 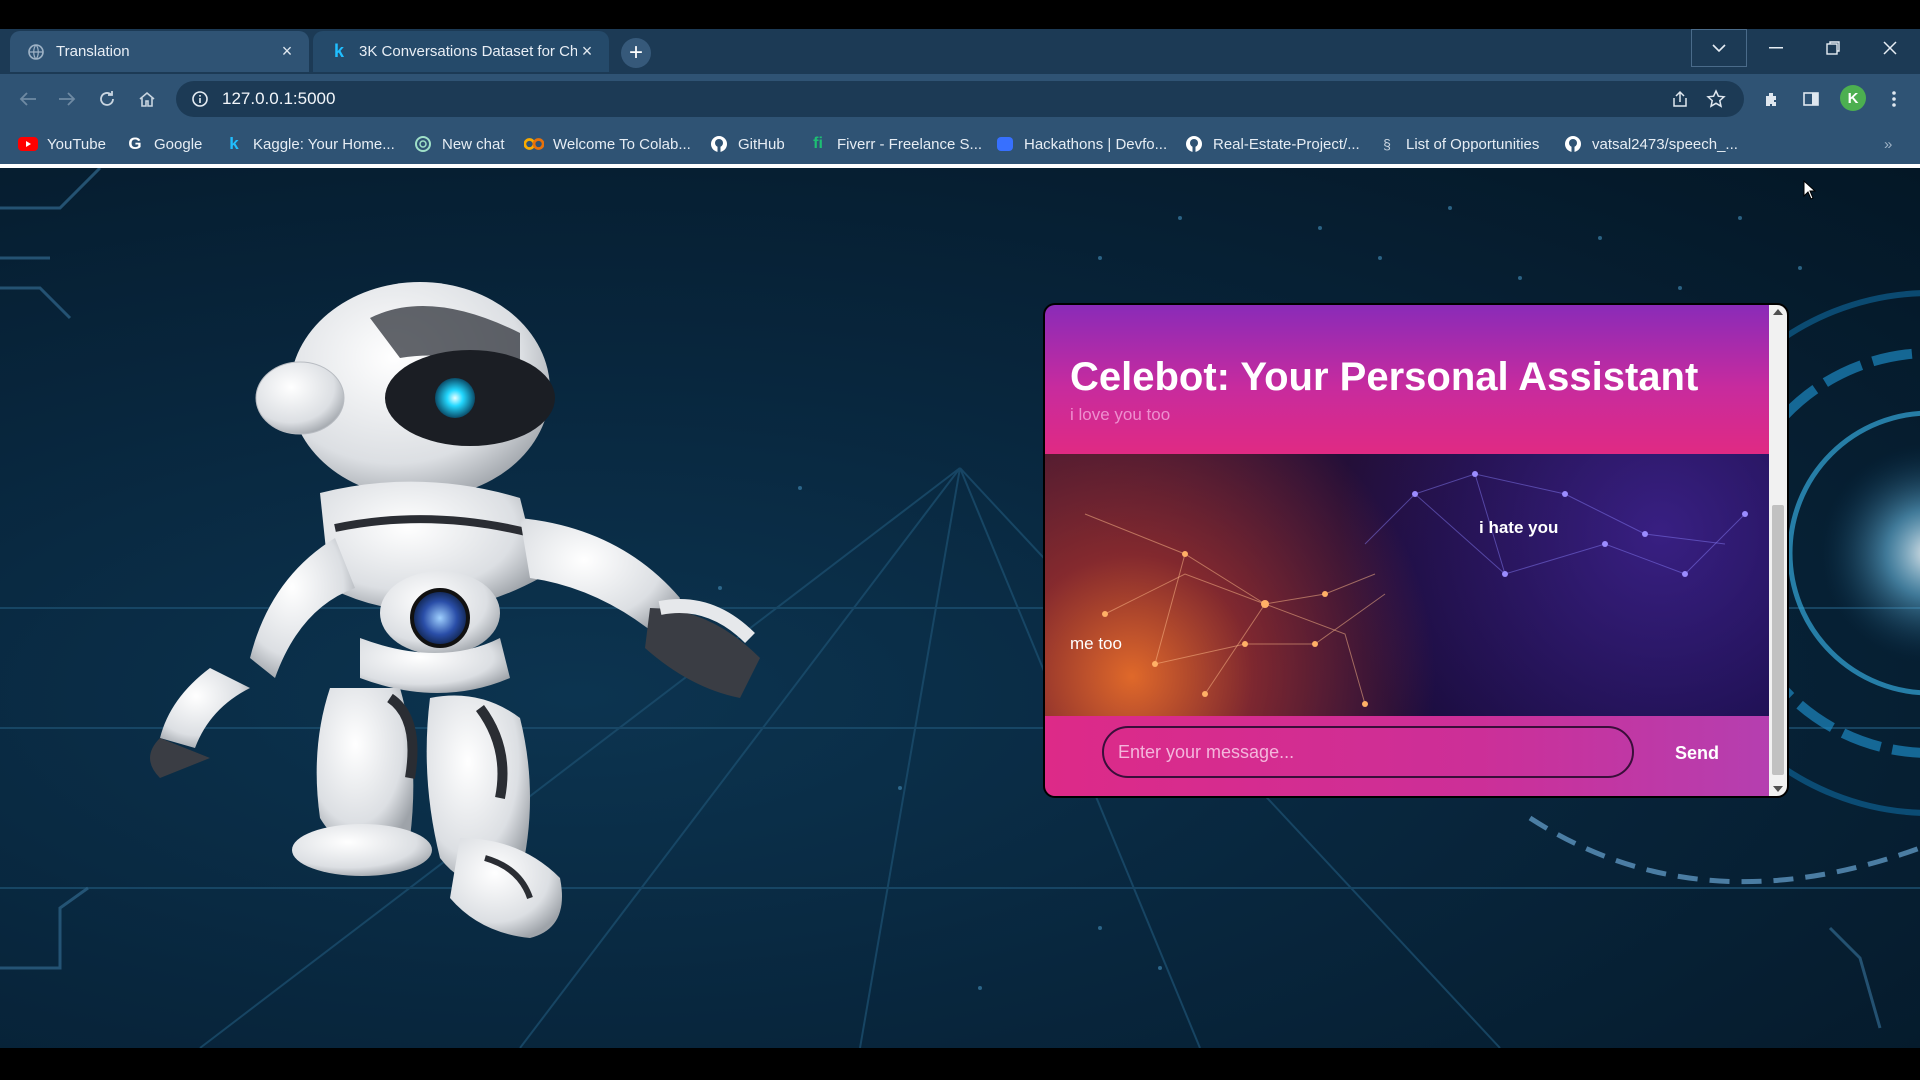 What do you see at coordinates (1519, 527) in the screenshot?
I see `message-user: i hate you` at bounding box center [1519, 527].